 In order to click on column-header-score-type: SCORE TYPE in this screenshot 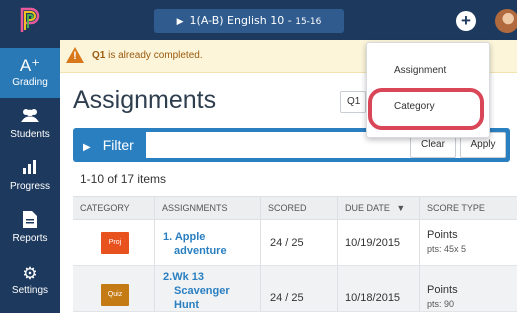, I will do `click(456, 208)`.